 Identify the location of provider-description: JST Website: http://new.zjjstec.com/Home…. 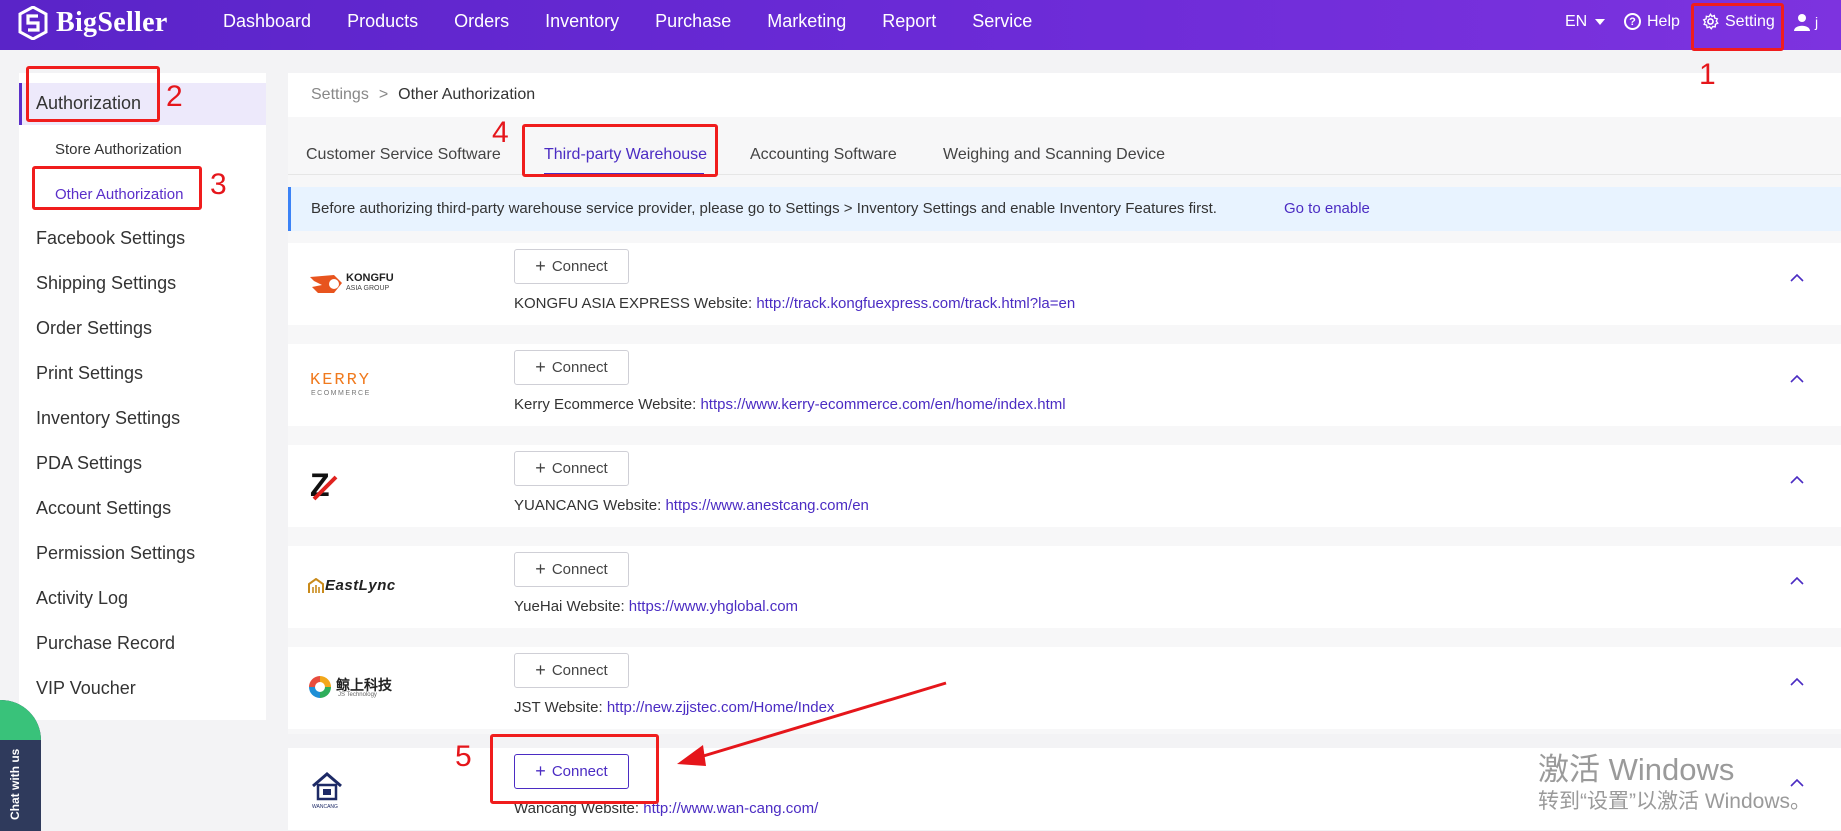
(674, 707).